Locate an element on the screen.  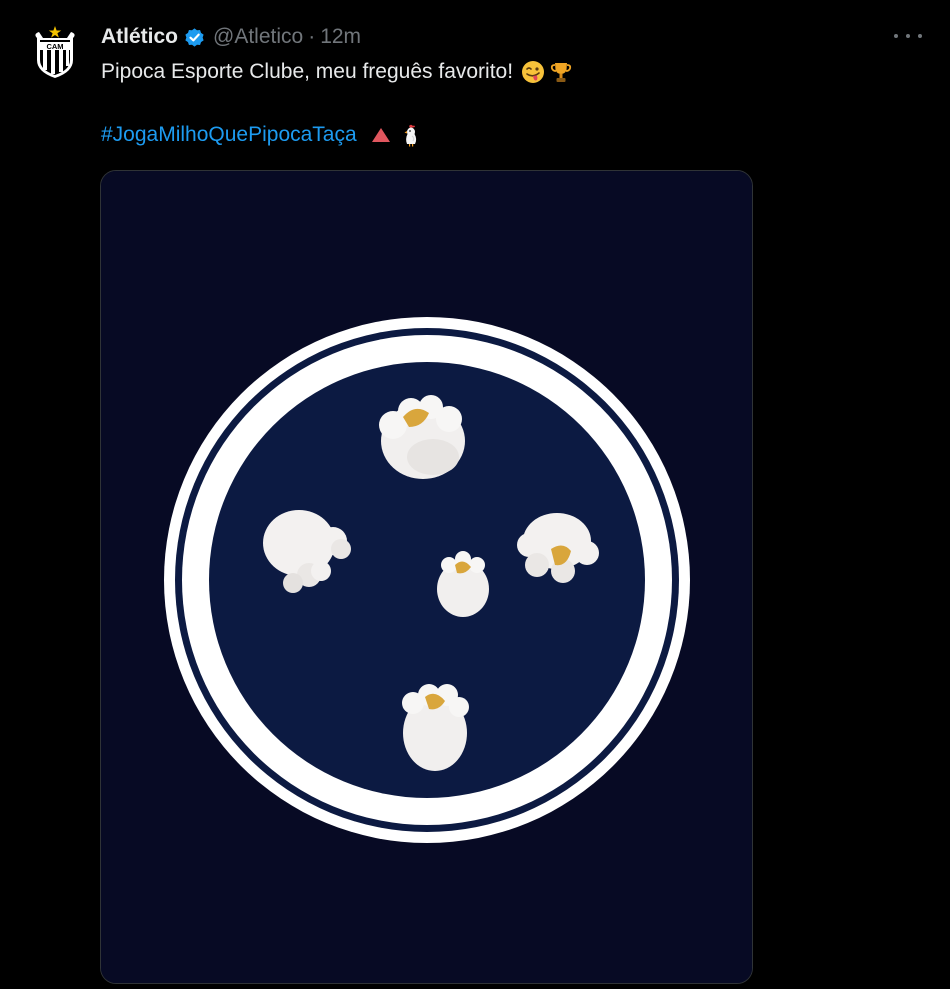
tweet-header: Atlético @Atletico · 12m is located at coordinates (231, 37).